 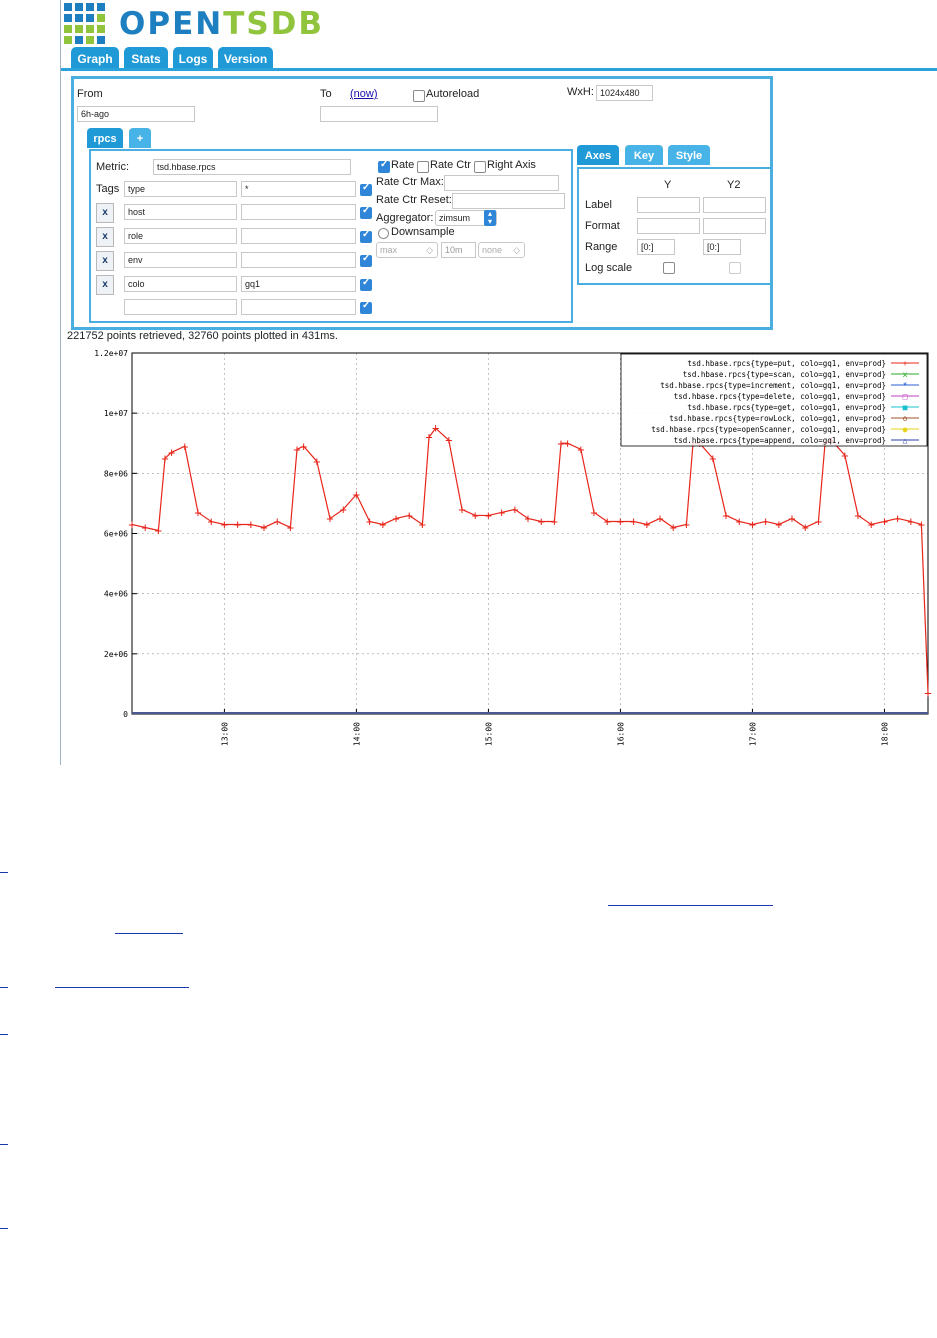 I want to click on axis-format-row: Format, so click(x=602, y=226).